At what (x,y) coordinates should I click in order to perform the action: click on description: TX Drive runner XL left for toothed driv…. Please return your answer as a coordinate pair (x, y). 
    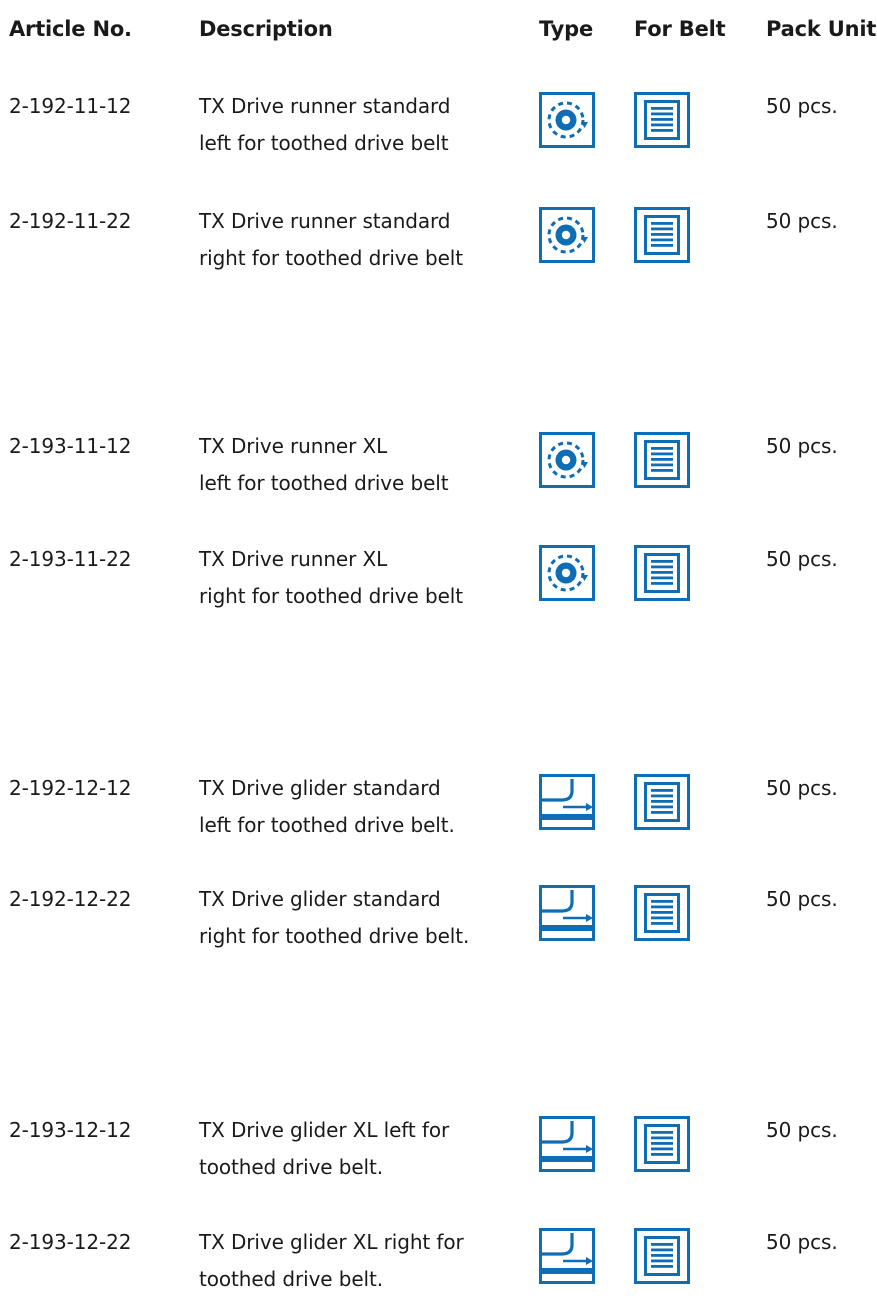
    Looking at the image, I should click on (324, 465).